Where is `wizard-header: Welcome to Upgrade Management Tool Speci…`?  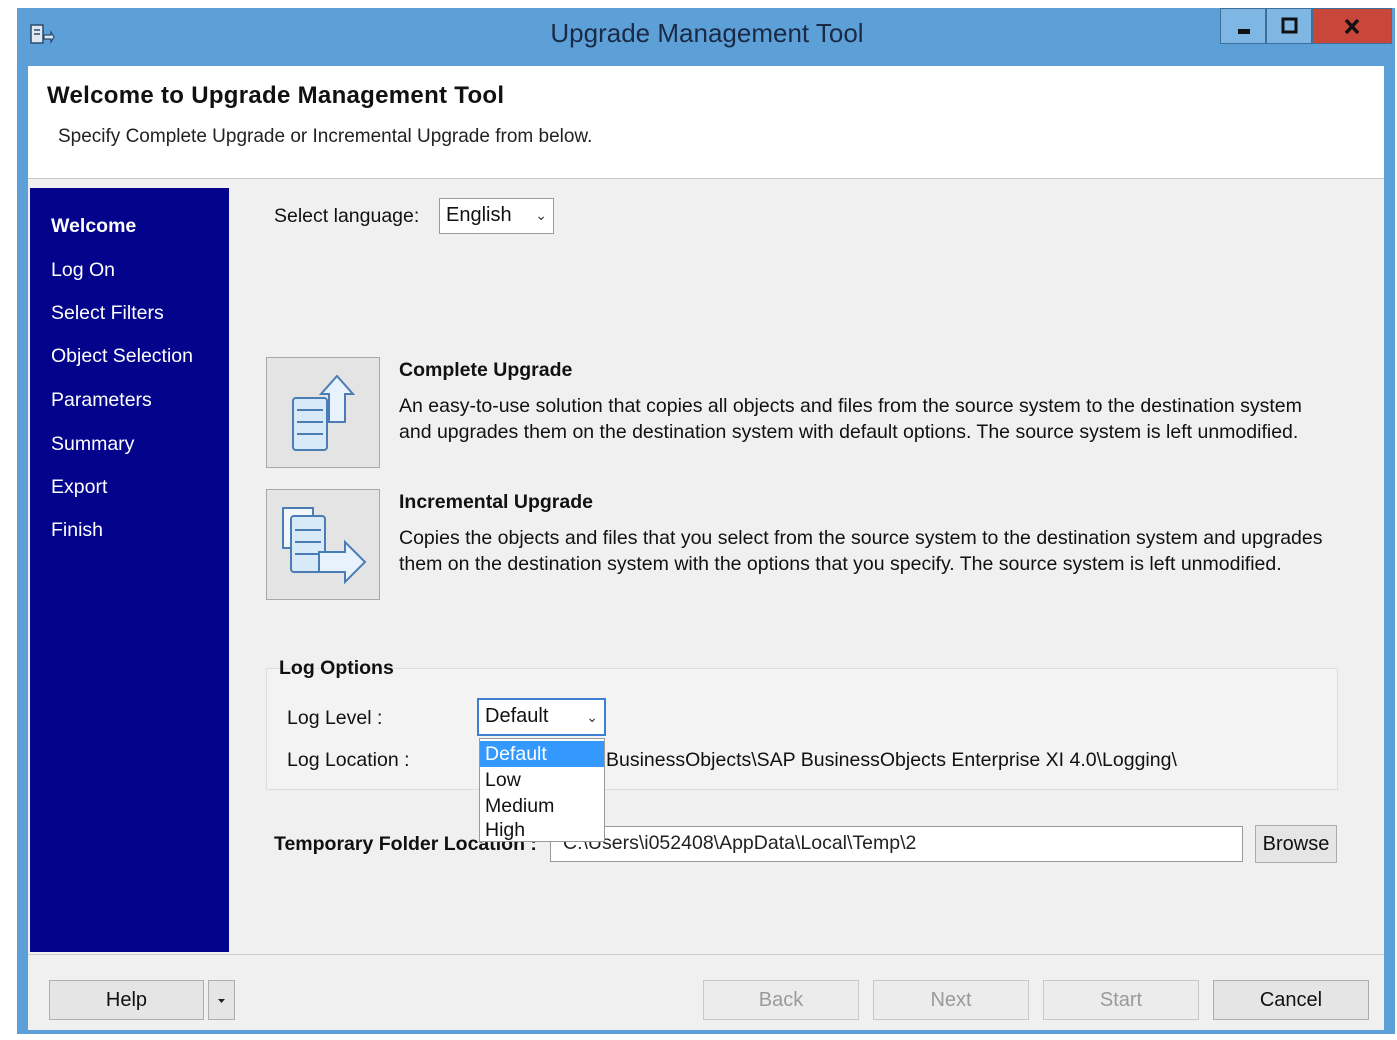 wizard-header: Welcome to Upgrade Management Tool Speci… is located at coordinates (706, 122).